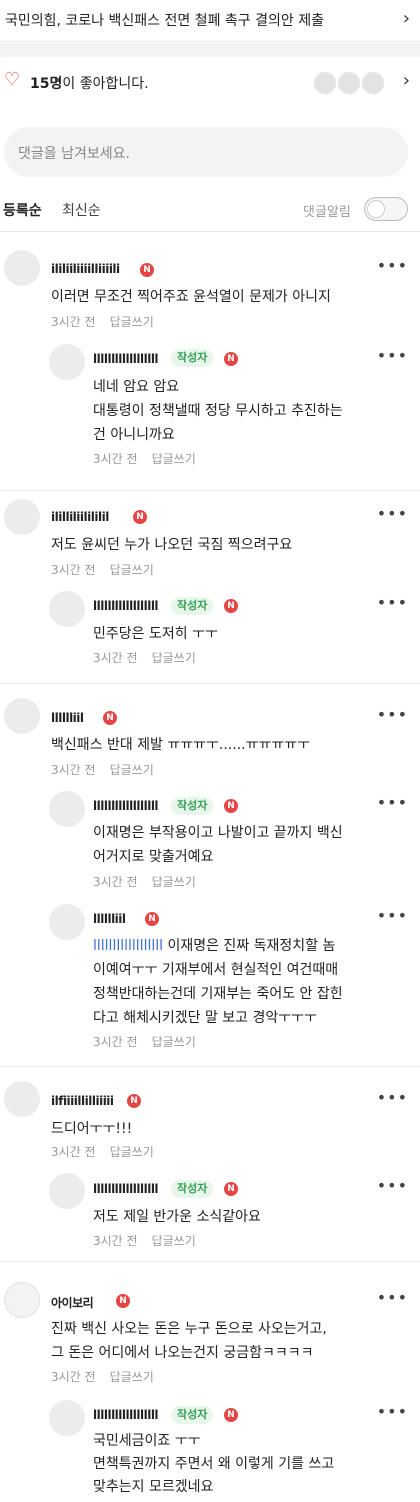 This screenshot has width=420, height=1502. What do you see at coordinates (147, 1441) in the screenshot?
I see `reply-text-line: 국민세금이죠 ㅜㅜ` at bounding box center [147, 1441].